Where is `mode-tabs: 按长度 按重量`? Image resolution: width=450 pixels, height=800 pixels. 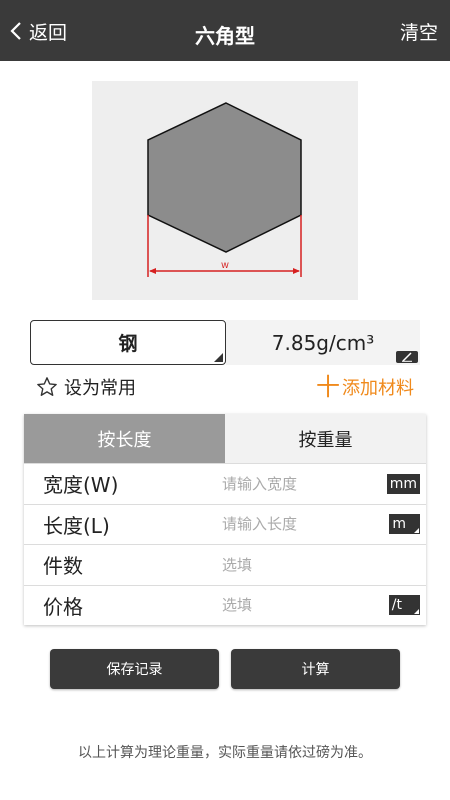 mode-tabs: 按长度 按重量 is located at coordinates (225, 438).